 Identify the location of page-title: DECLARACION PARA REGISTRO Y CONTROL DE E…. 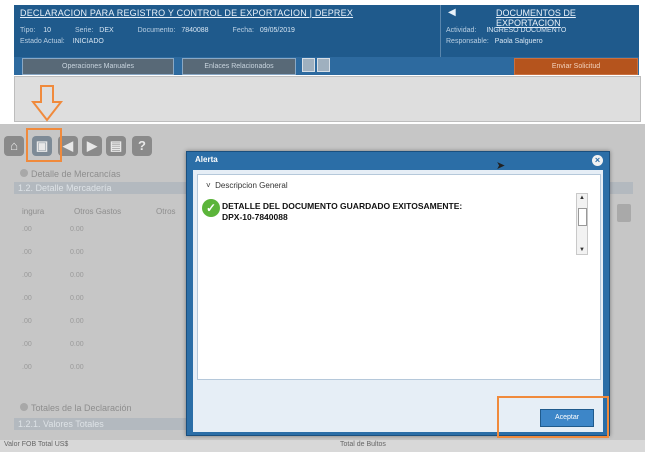
(186, 13).